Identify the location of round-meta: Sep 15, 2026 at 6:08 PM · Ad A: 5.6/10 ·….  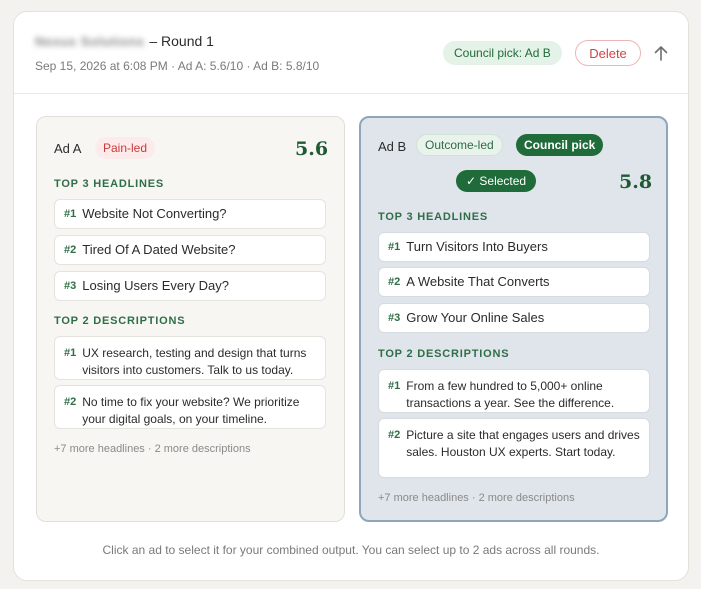
(177, 66).